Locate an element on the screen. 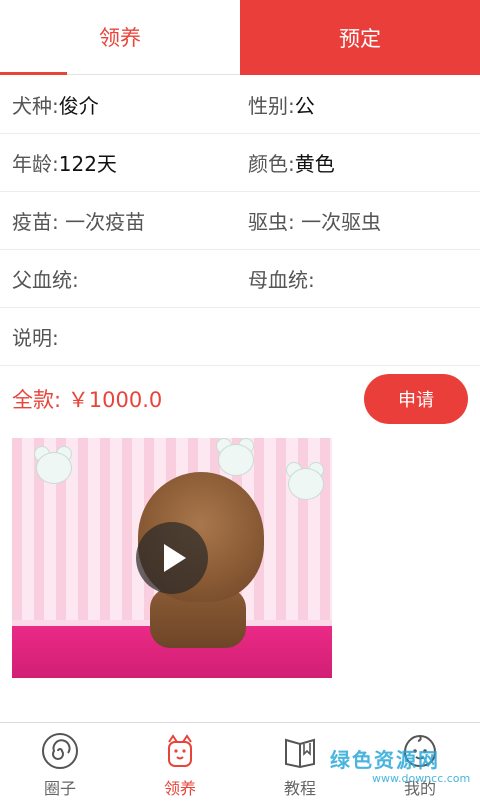 Image resolution: width=480 pixels, height=801 pixels. breed-value: 俊介 is located at coordinates (78, 106).